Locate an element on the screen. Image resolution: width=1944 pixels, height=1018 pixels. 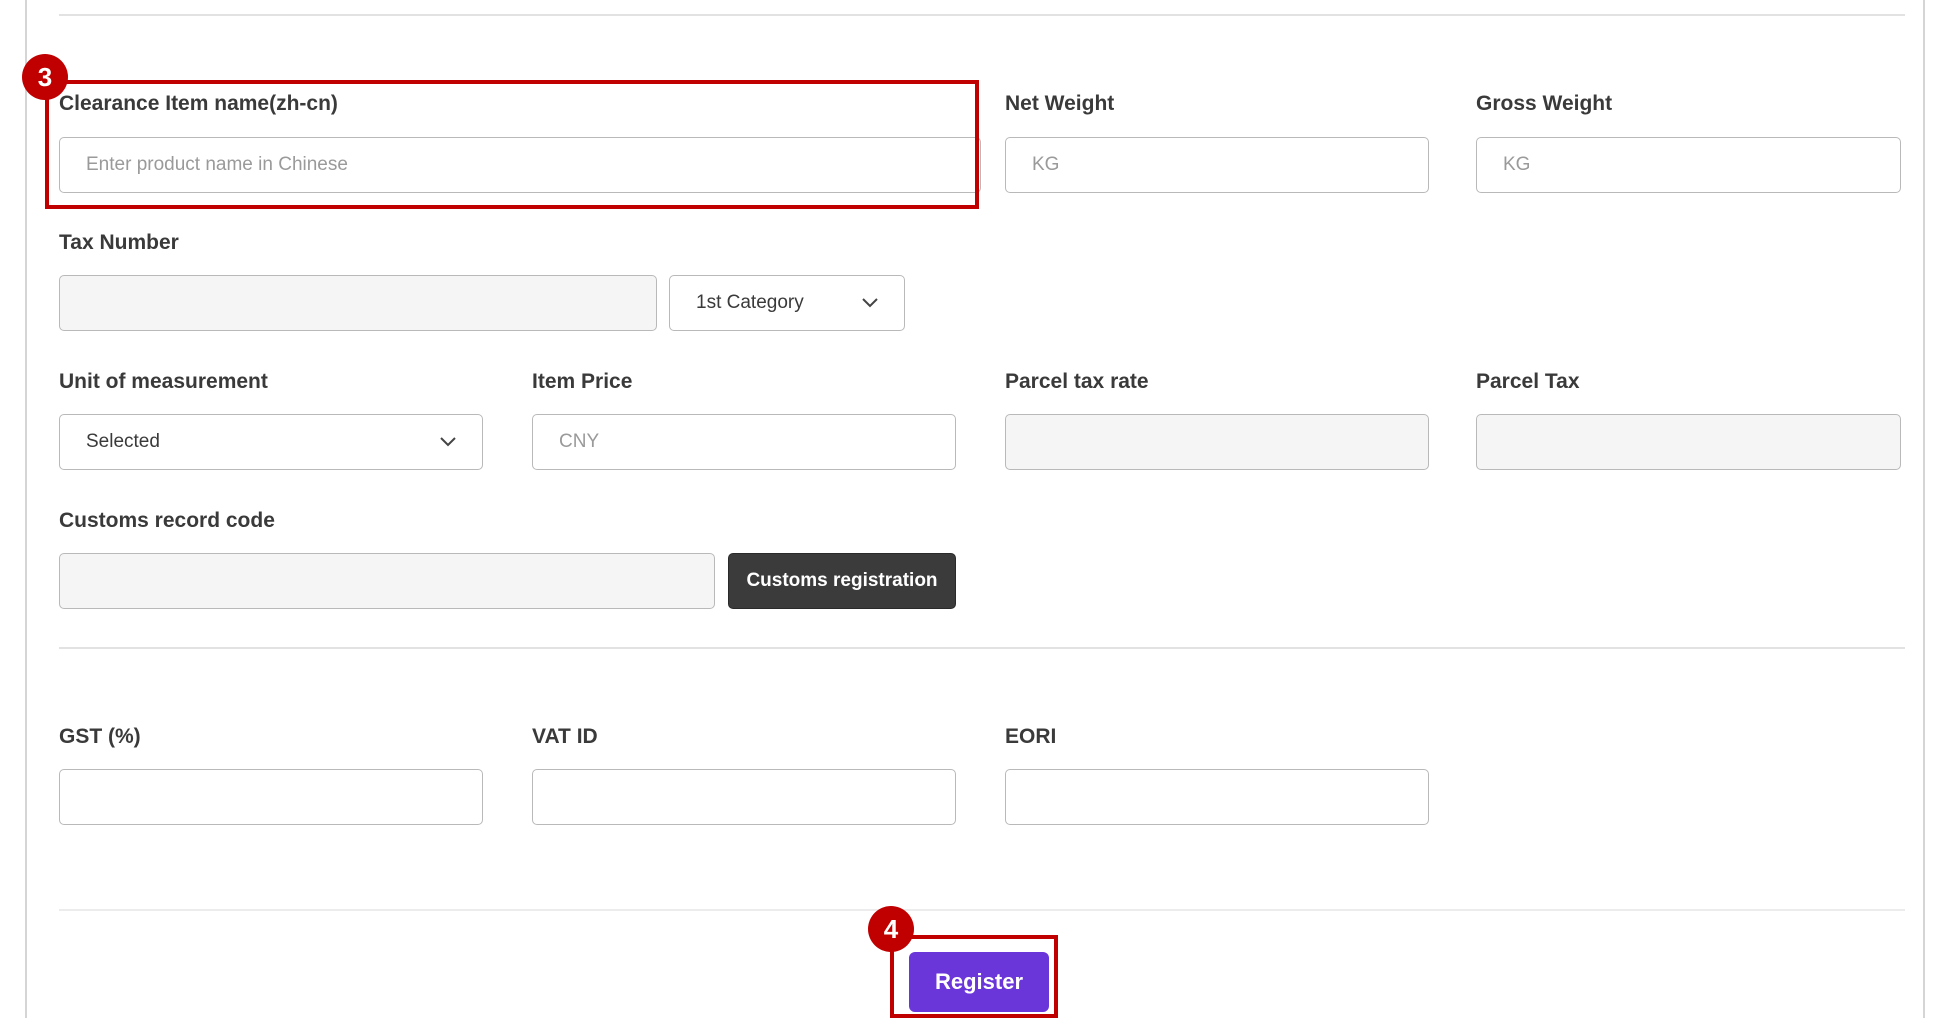
highlight-box-step4 is located at coordinates (974, 976).